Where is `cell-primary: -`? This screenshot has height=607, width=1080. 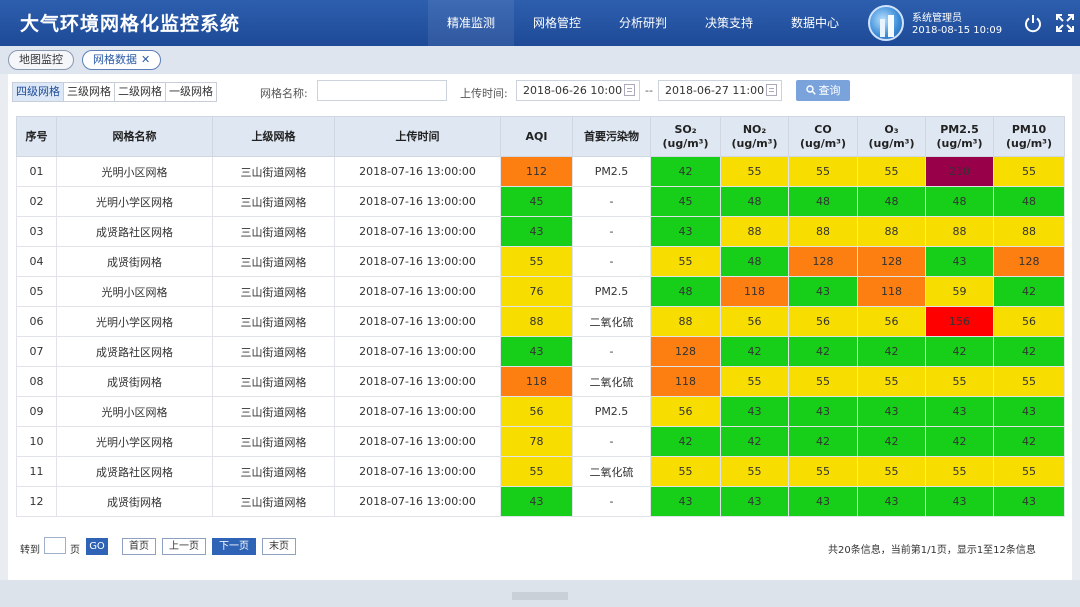
cell-primary: - is located at coordinates (611, 441).